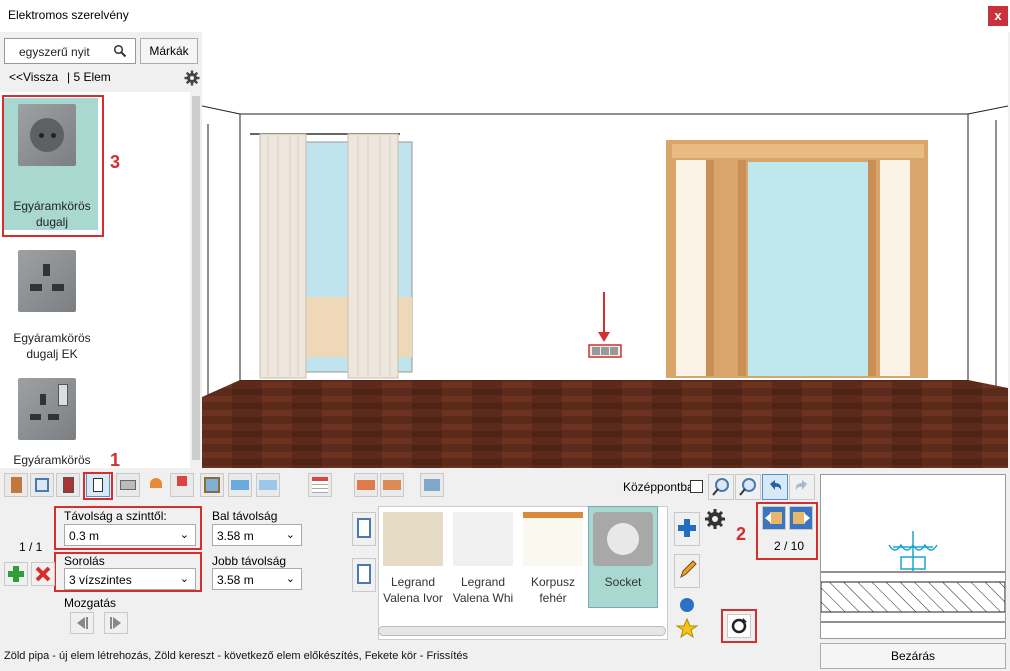  Describe the element at coordinates (115, 460) in the screenshot. I see `annotation-number-1: 1` at that location.